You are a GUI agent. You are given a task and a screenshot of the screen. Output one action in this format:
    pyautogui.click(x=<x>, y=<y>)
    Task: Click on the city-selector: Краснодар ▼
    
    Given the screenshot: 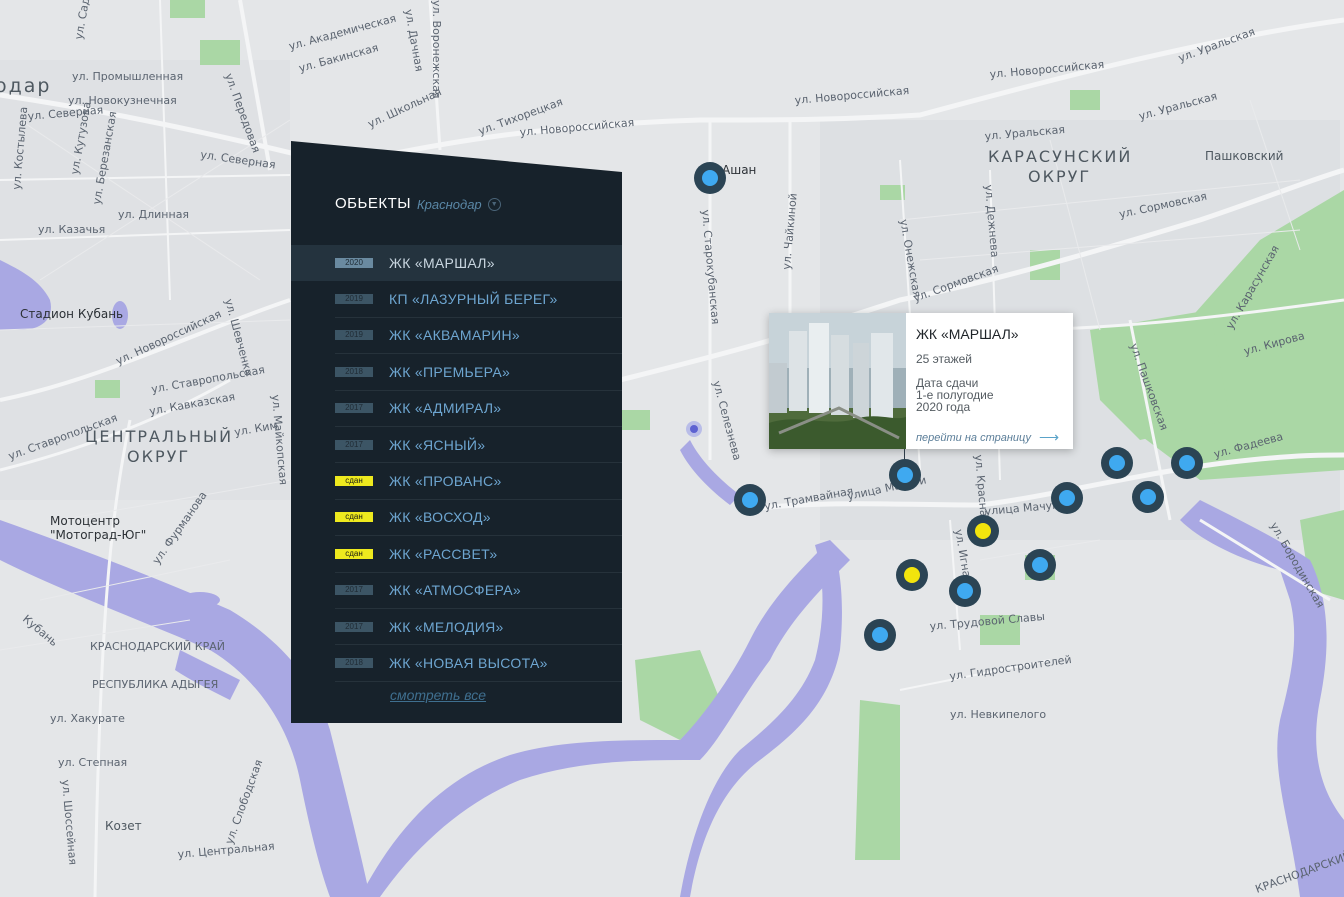 What is the action you would take?
    pyautogui.click(x=459, y=204)
    